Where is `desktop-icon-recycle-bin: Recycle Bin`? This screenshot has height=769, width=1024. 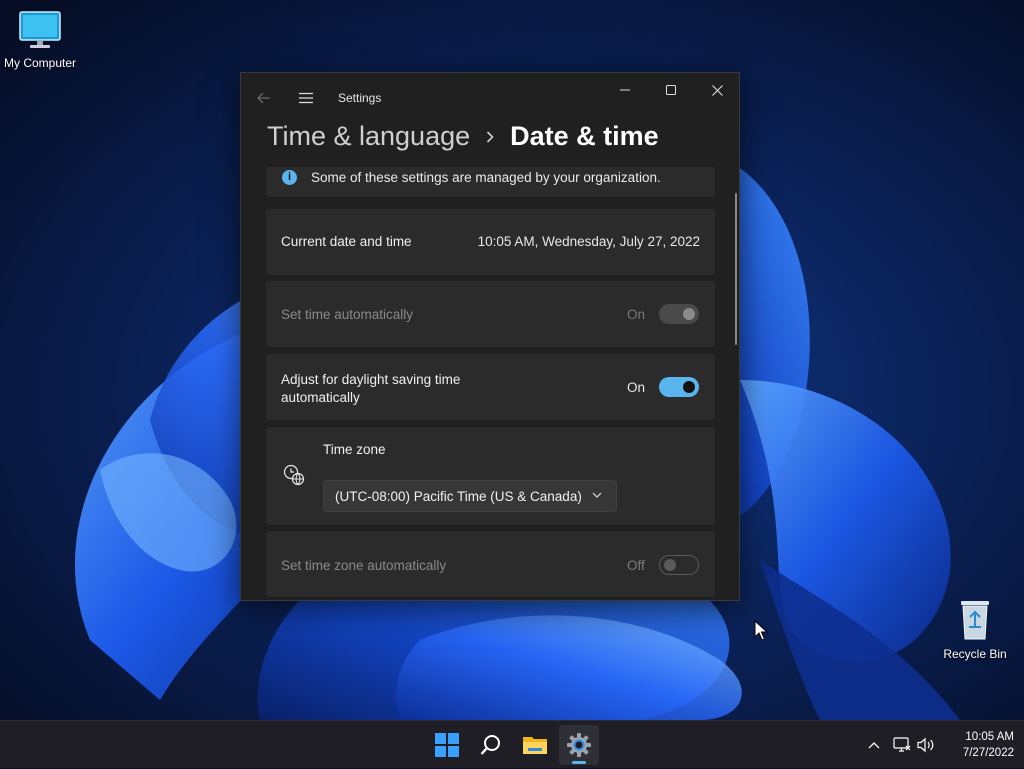
desktop-icon-recycle-bin: Recycle Bin is located at coordinates (975, 629).